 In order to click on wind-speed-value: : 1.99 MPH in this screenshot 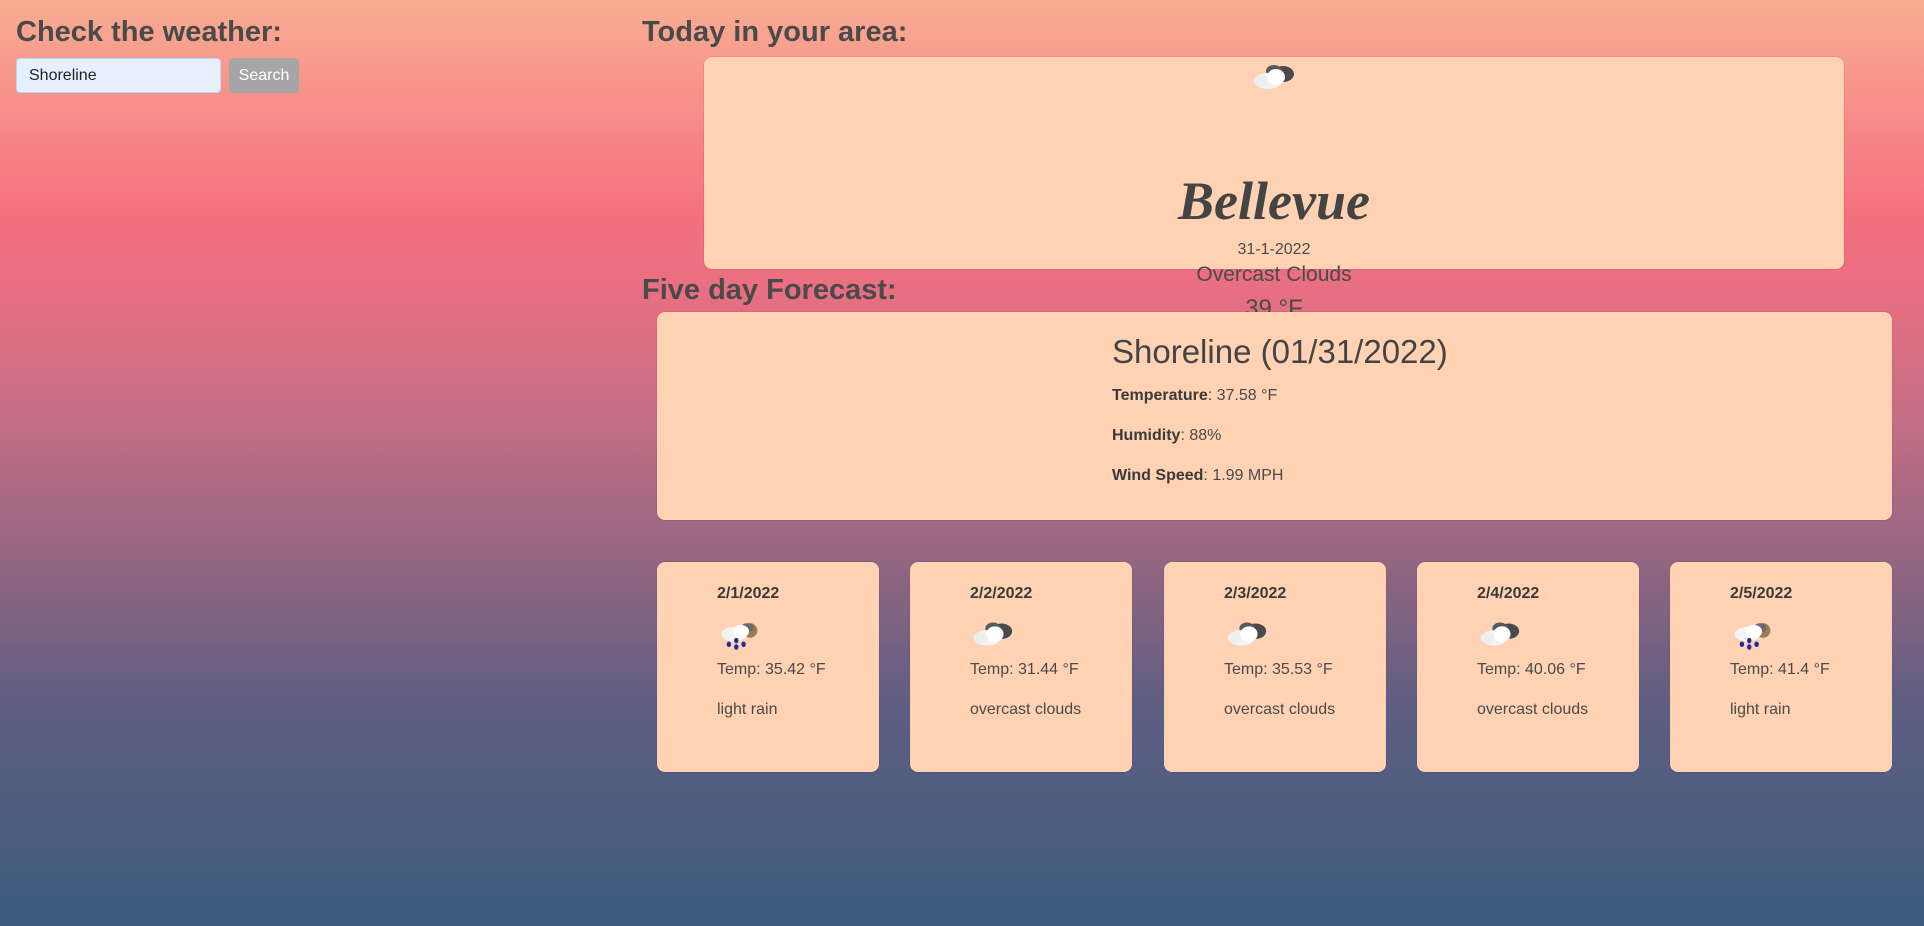, I will do `click(1243, 475)`.